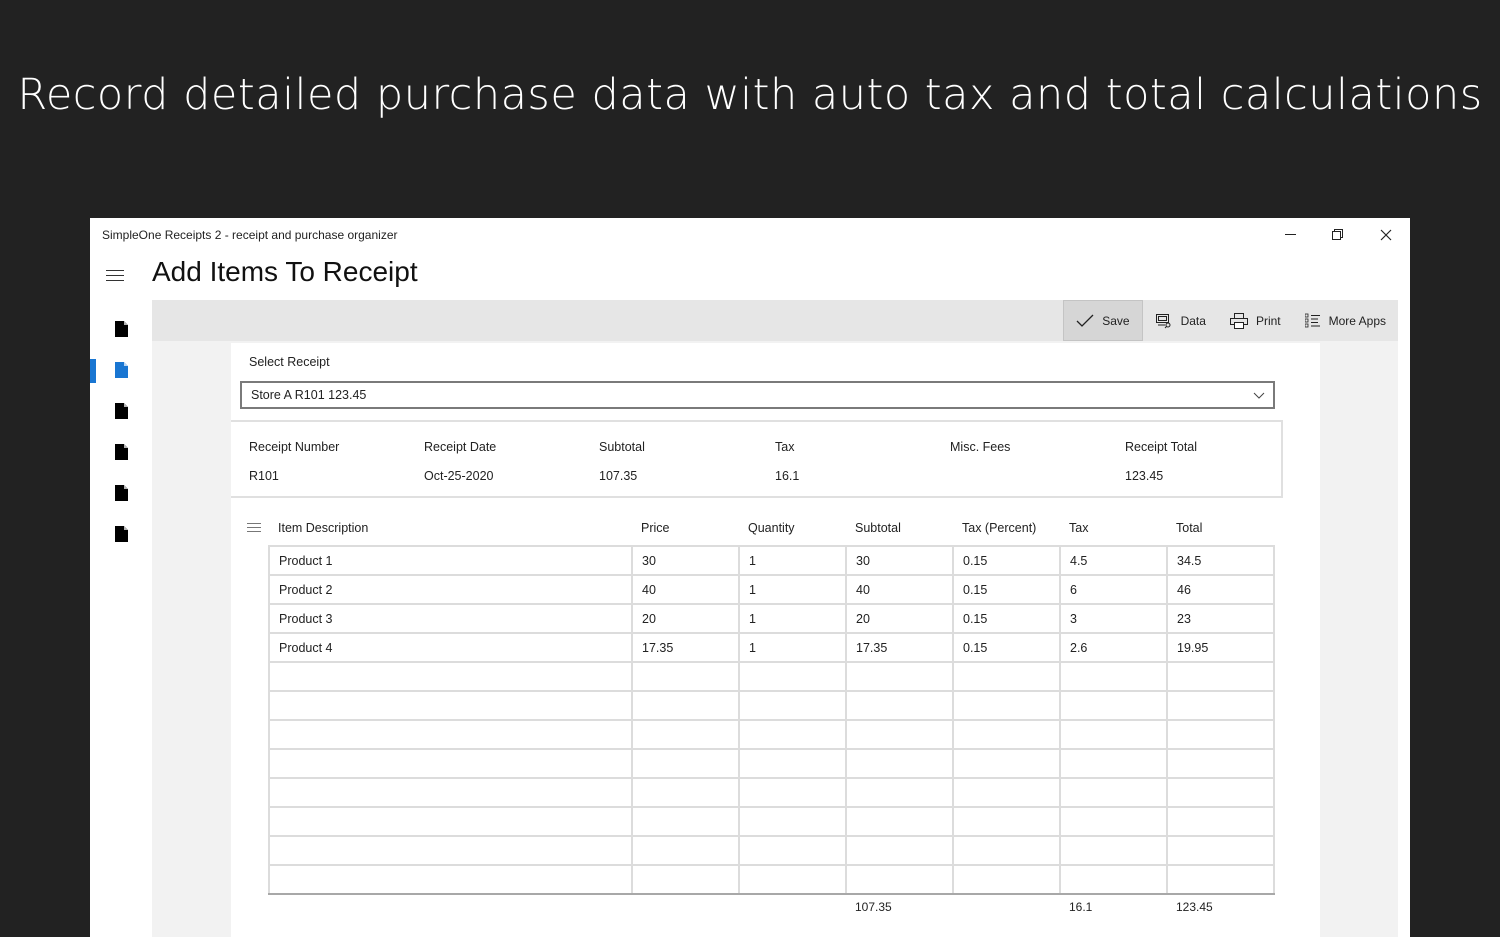 The width and height of the screenshot is (1500, 937). Describe the element at coordinates (115, 277) in the screenshot. I see `hamburger-menu-button` at that location.